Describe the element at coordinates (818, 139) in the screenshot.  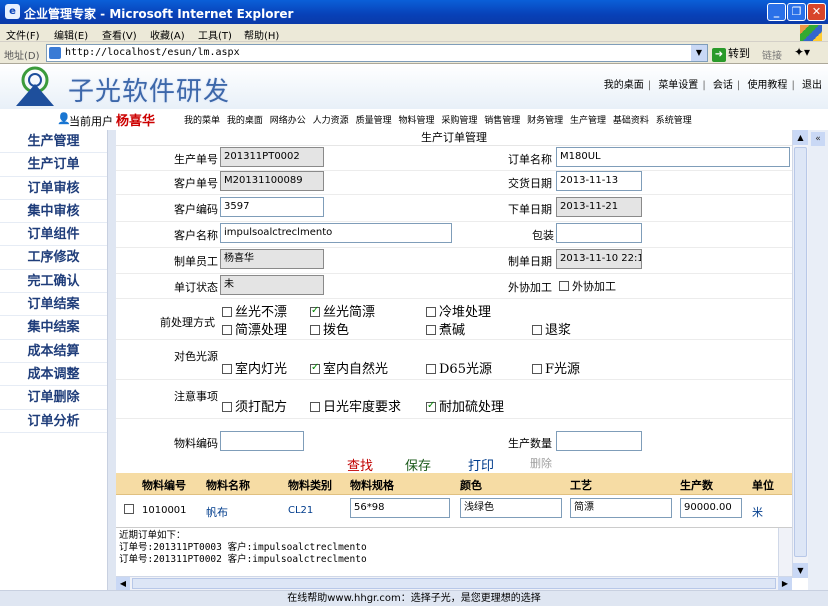
I see `collapse-icon: «` at that location.